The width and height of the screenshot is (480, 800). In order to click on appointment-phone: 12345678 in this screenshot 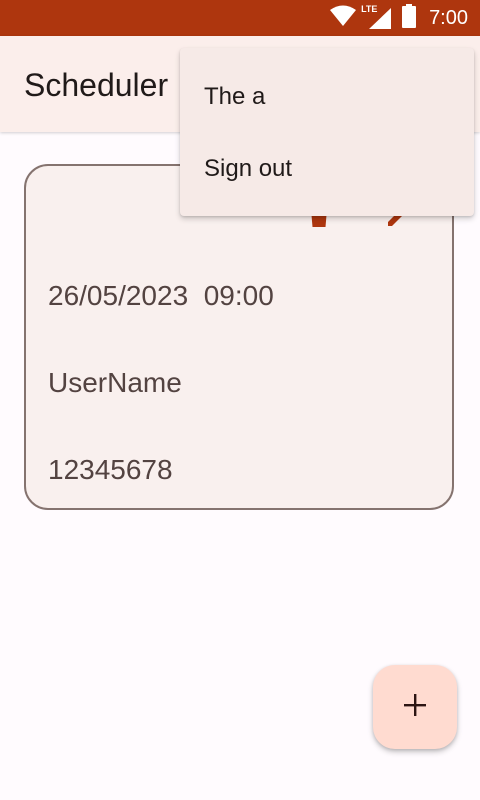, I will do `click(110, 469)`.